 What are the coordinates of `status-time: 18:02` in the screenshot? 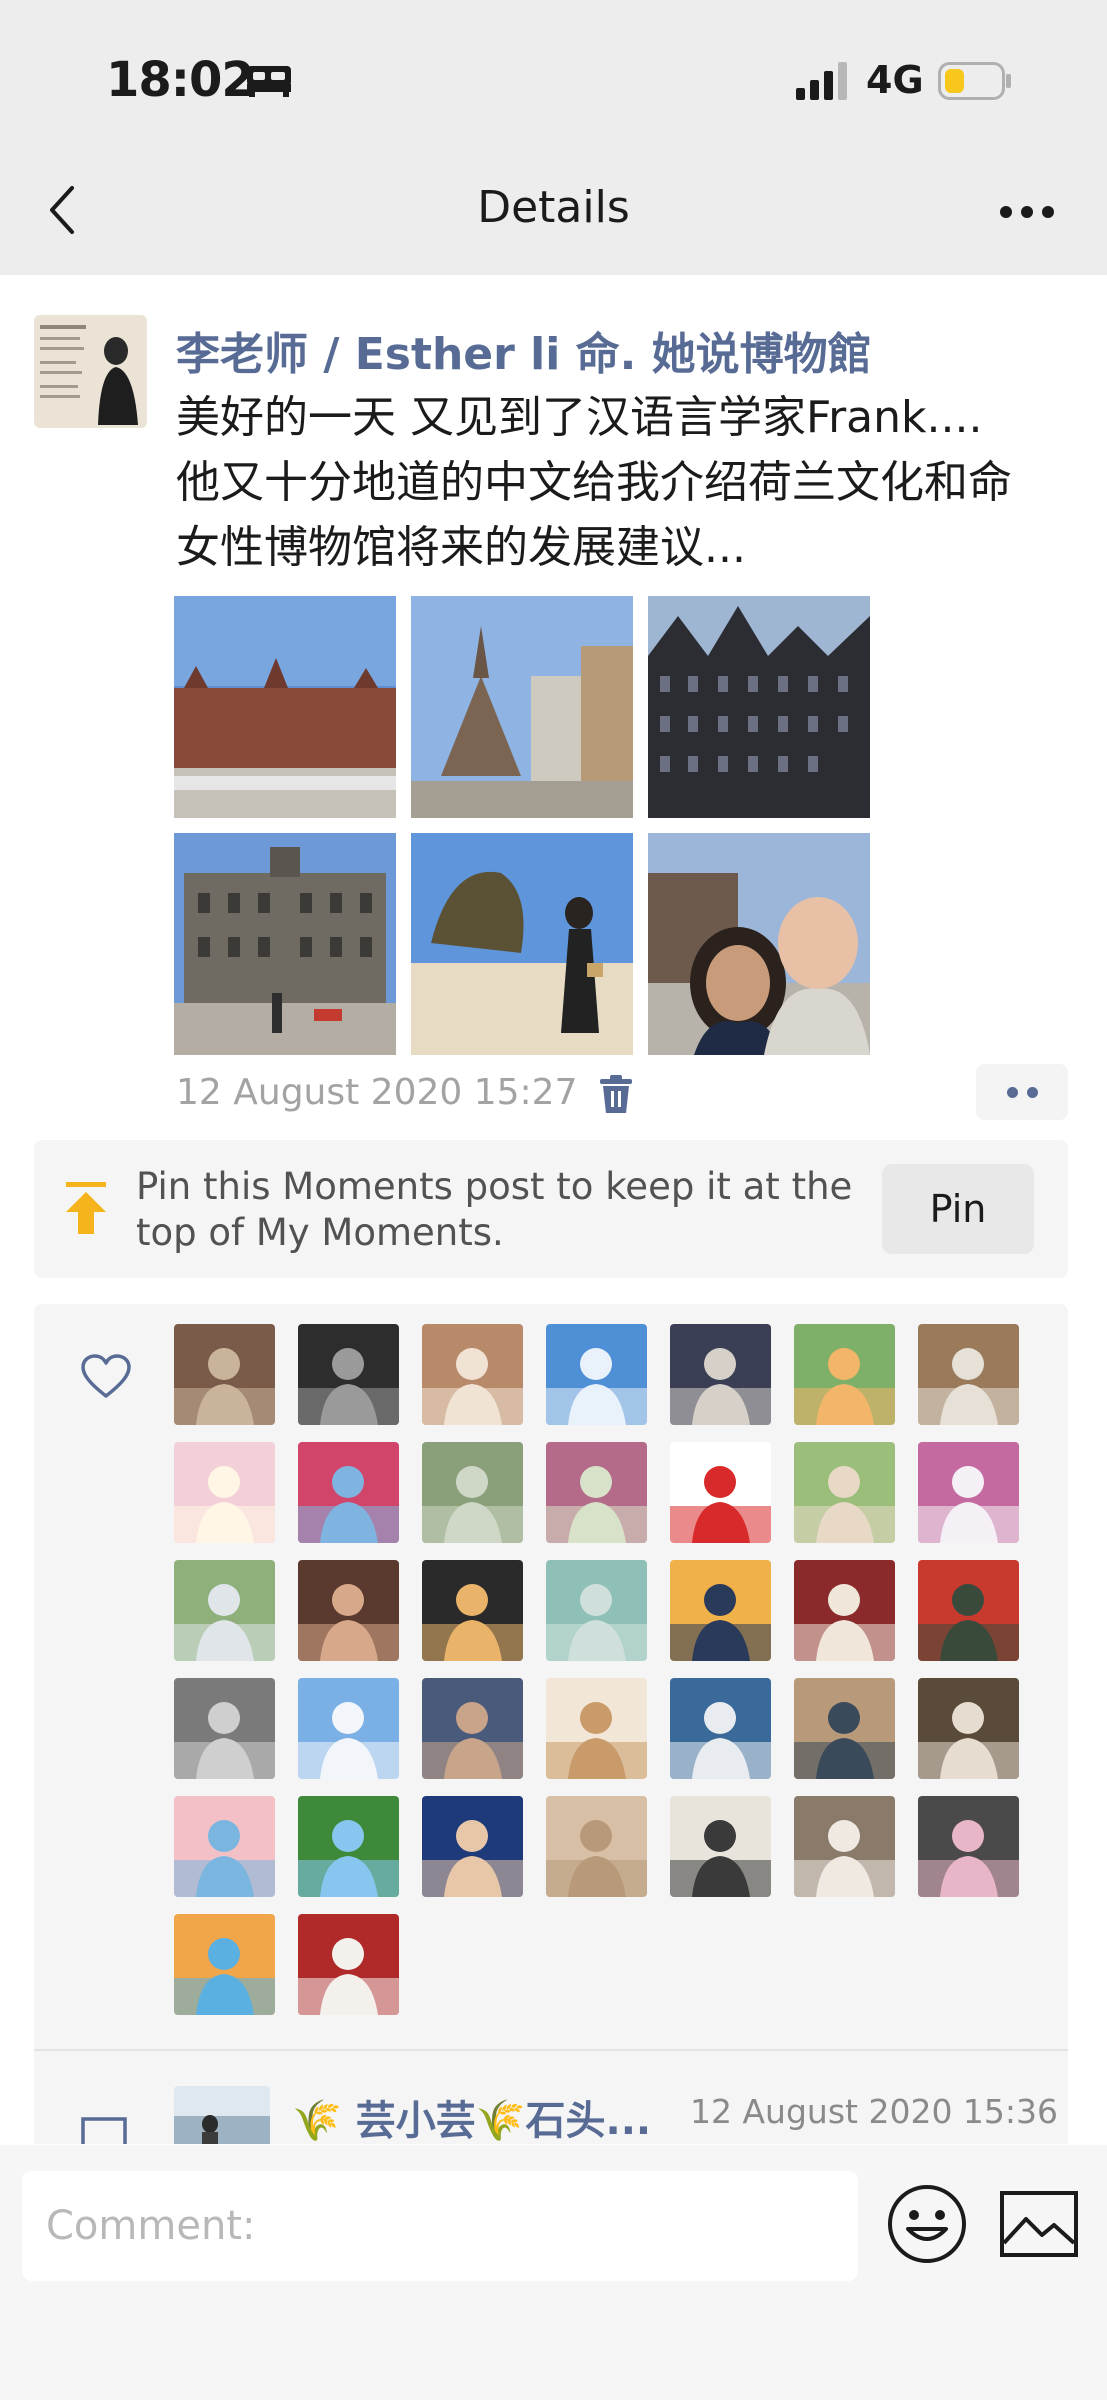 It's located at (180, 80).